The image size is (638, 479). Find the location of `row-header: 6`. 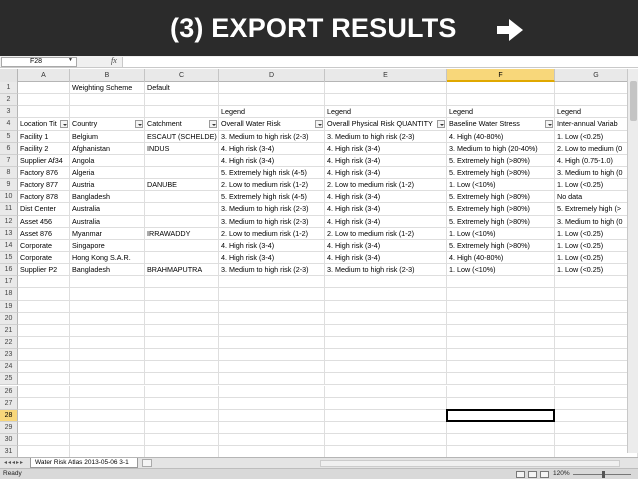

row-header: 6 is located at coordinates (9, 148).